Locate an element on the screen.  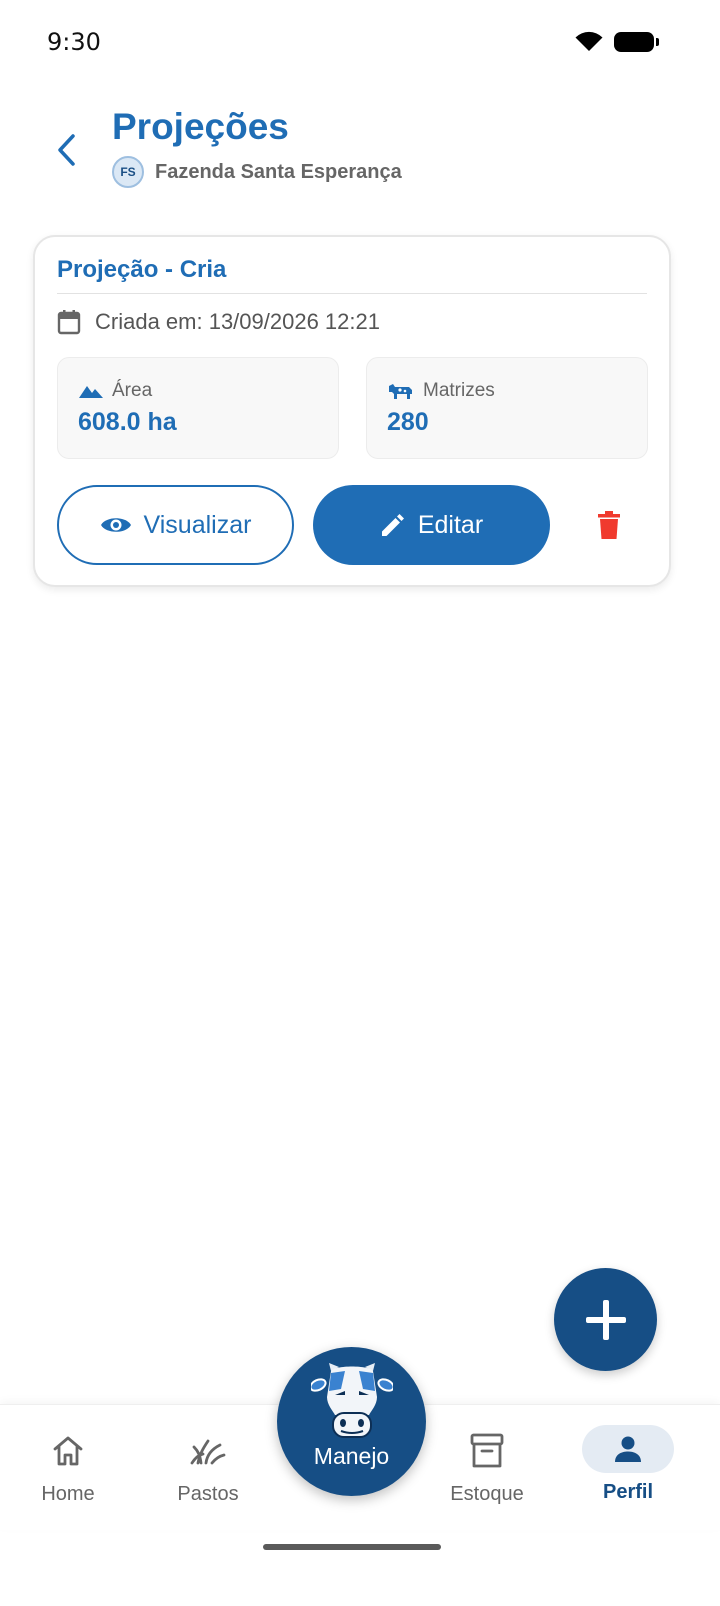
back-button is located at coordinates (66, 150).